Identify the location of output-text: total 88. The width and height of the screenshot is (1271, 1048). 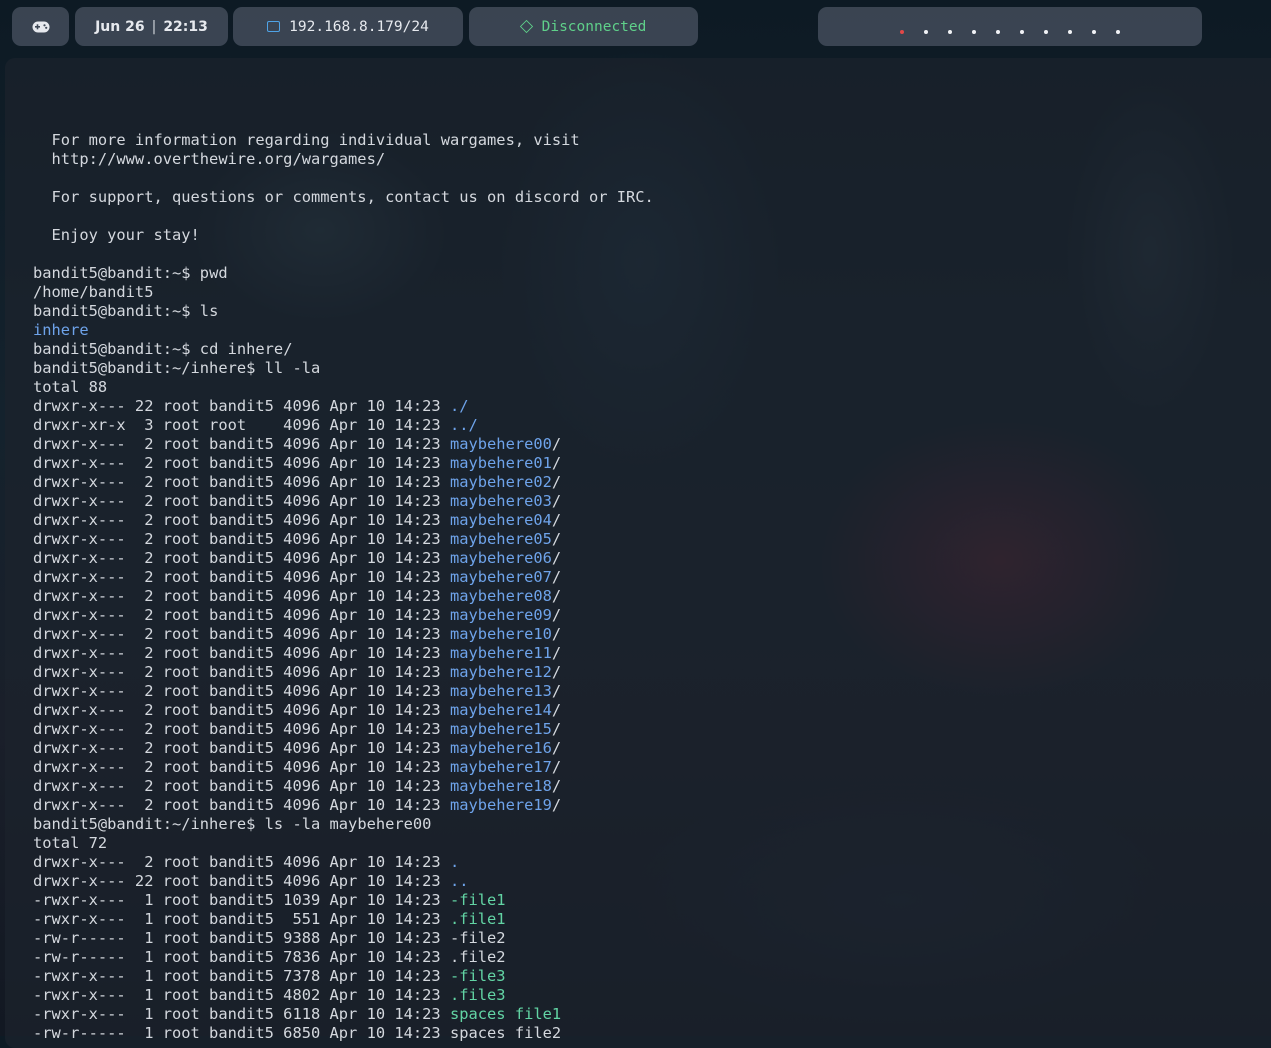
(70, 387).